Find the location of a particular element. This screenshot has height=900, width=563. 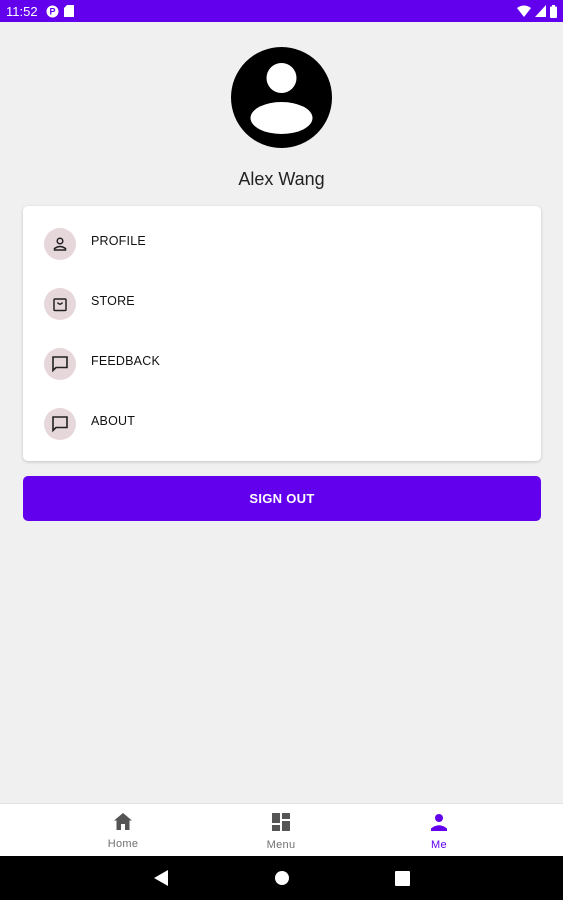

system-navigation-bar is located at coordinates (281, 878).